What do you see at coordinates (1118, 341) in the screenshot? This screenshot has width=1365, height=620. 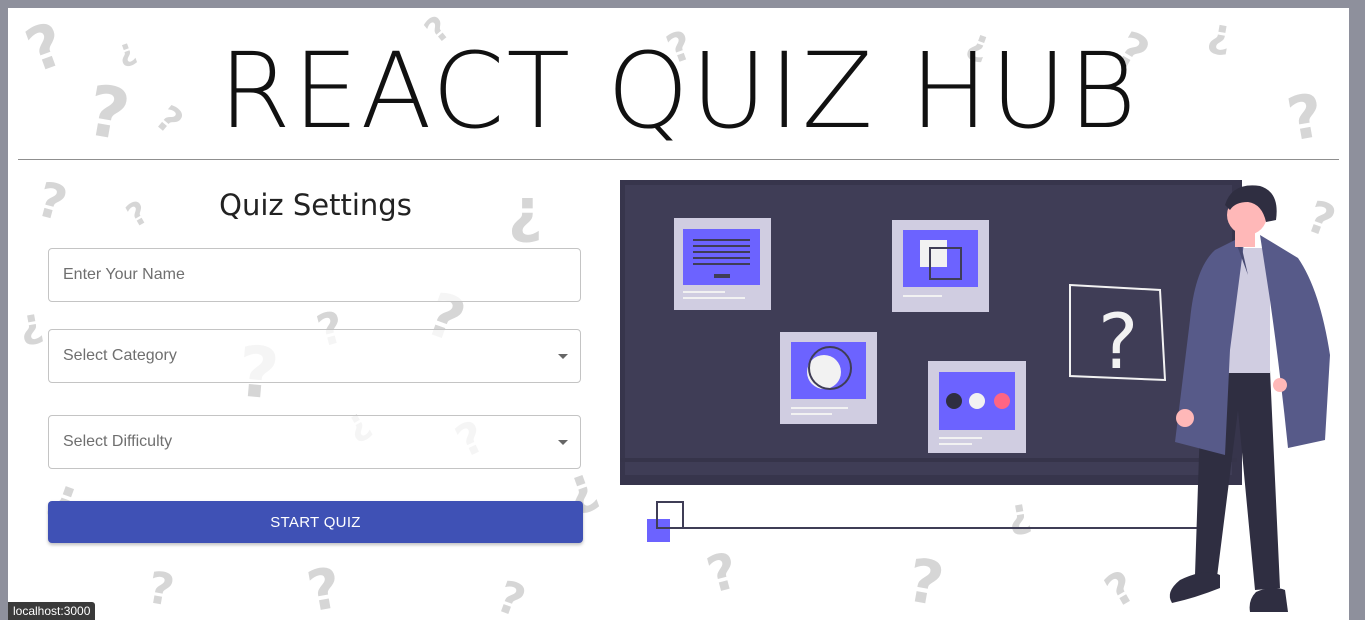 I see `question-mark-icon: ?` at bounding box center [1118, 341].